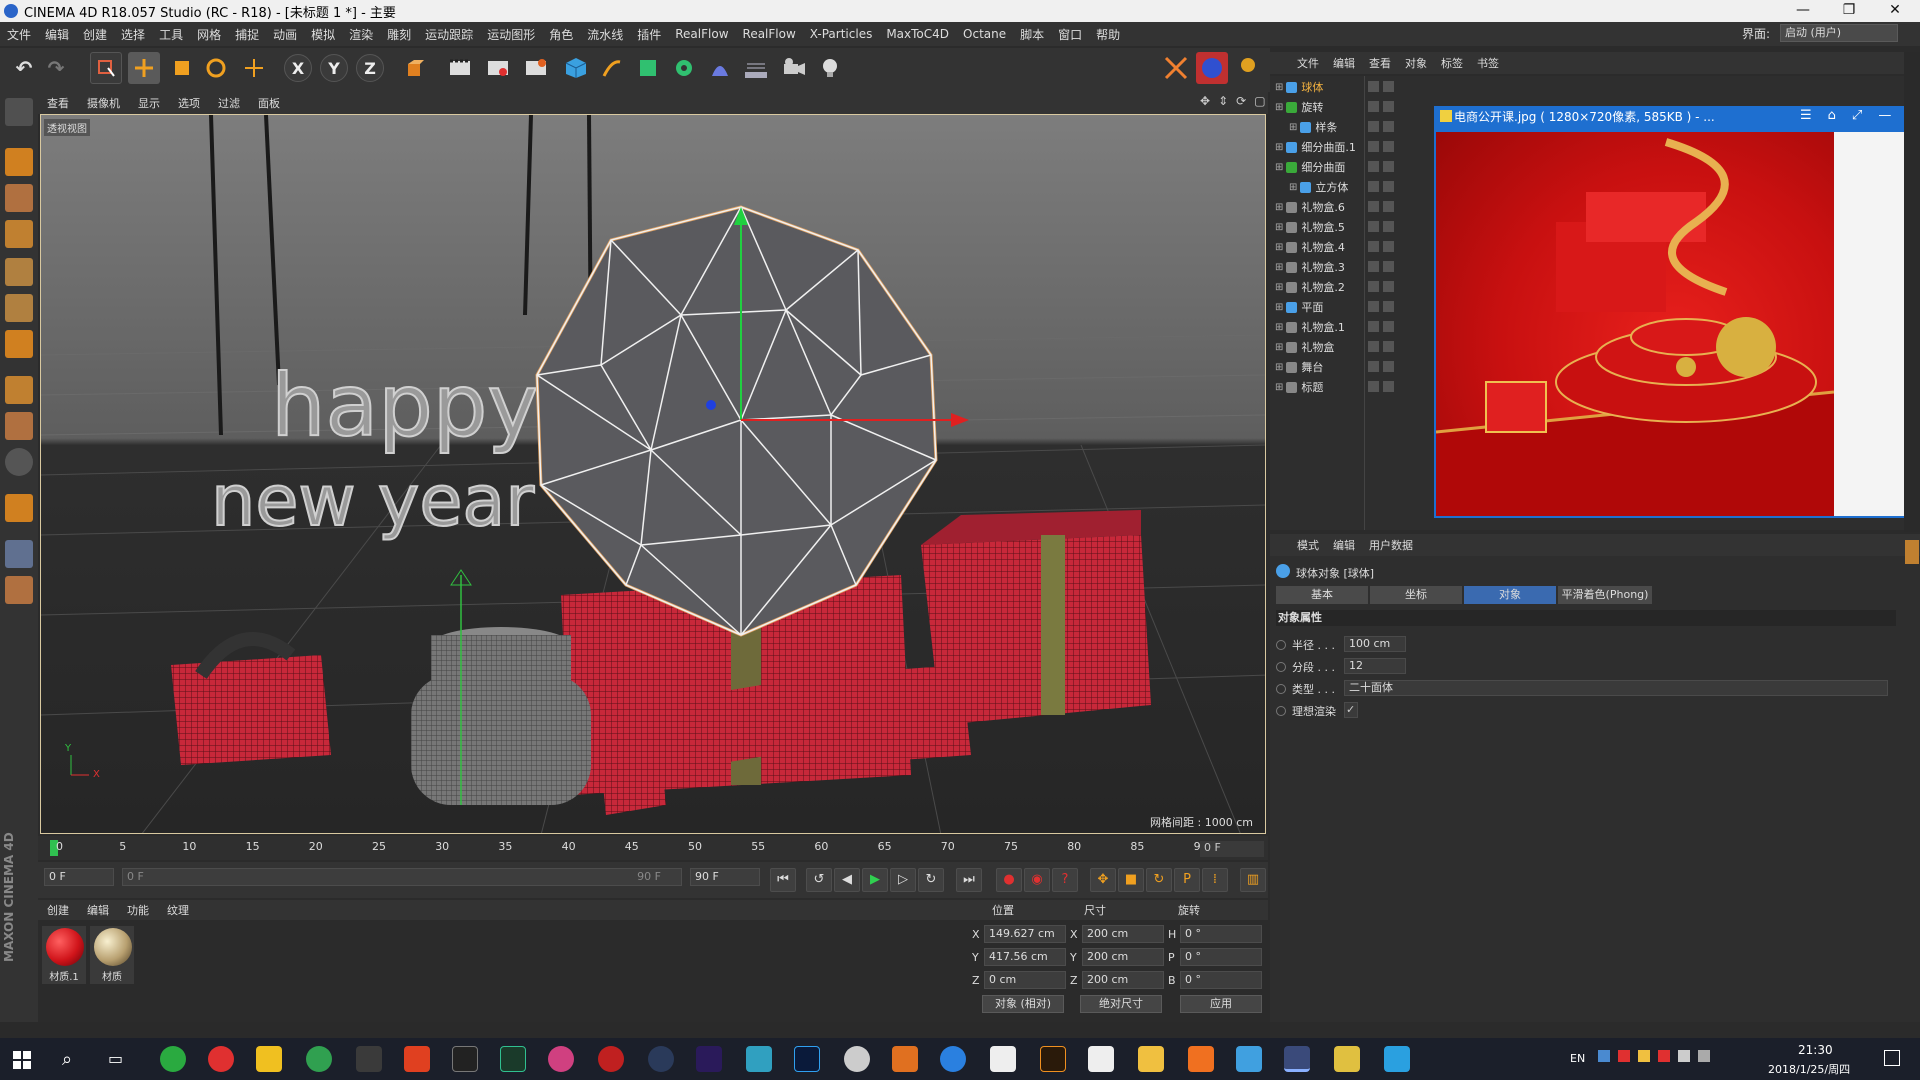  I want to click on menu-item: 网格, so click(209, 34).